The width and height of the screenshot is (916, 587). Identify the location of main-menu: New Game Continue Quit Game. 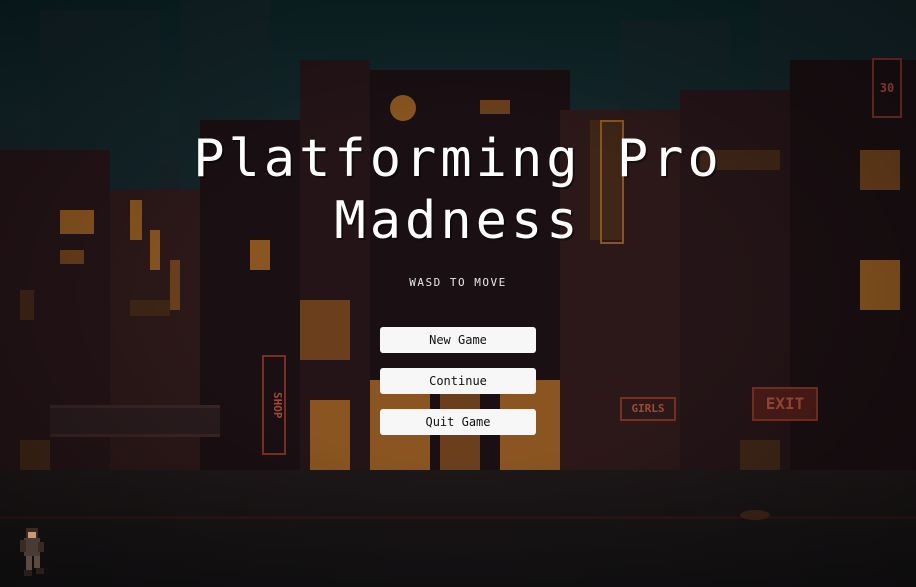
(458, 388).